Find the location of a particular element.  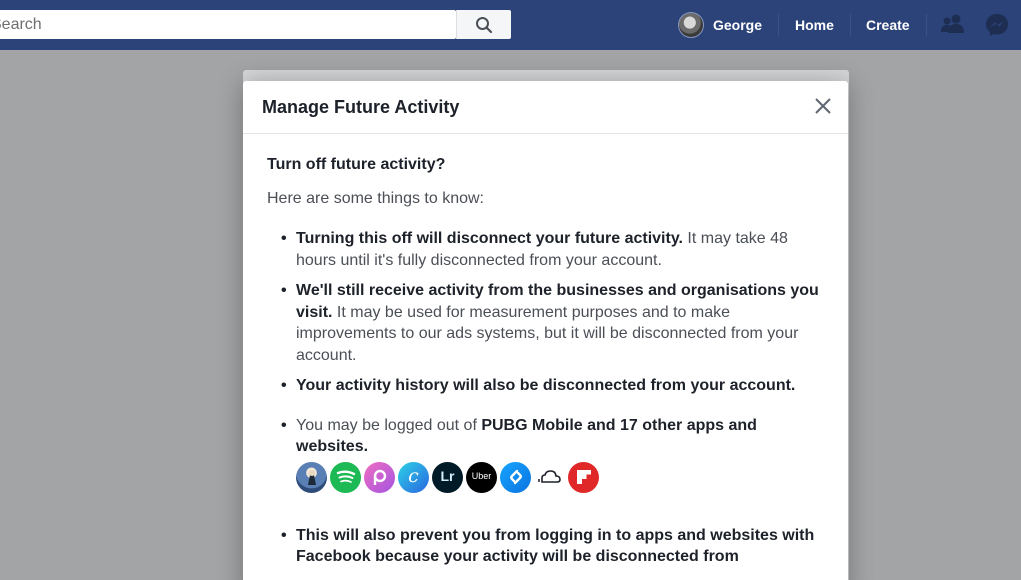

profile-name: George is located at coordinates (738, 25).